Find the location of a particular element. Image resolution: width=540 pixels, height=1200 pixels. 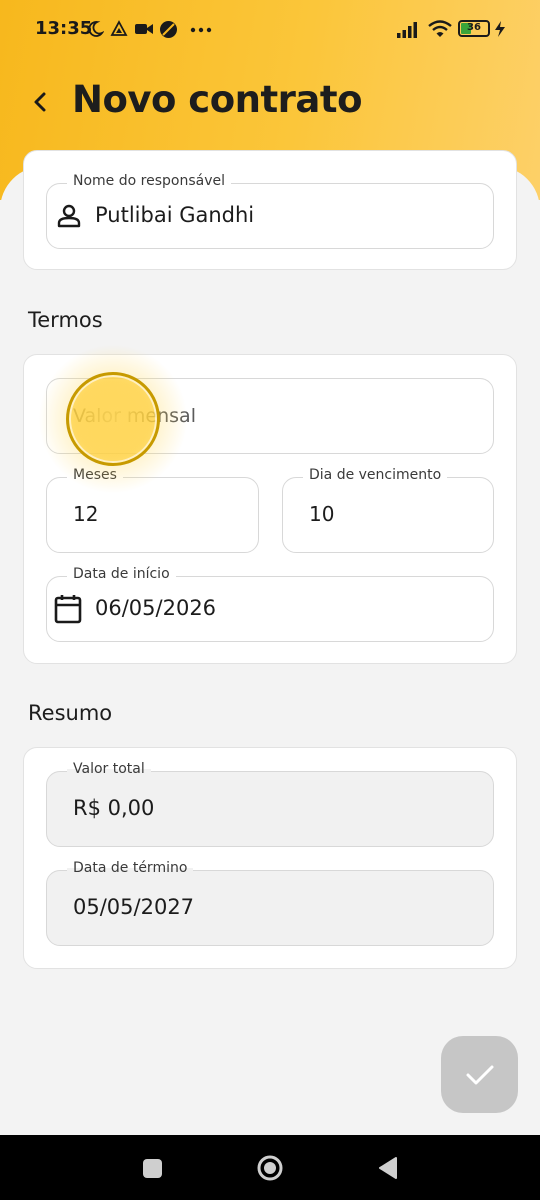

chevron-left-icon is located at coordinates (40, 102).